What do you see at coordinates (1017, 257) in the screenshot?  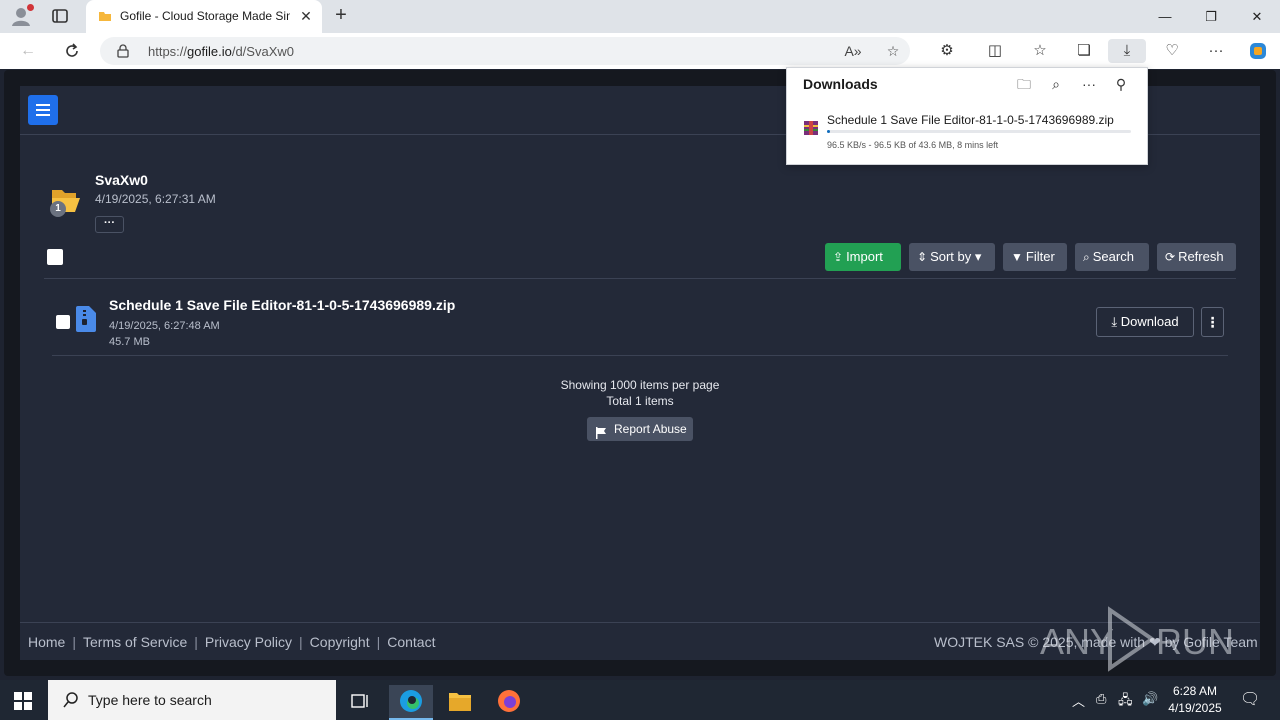 I see `filter-icon: ▼` at bounding box center [1017, 257].